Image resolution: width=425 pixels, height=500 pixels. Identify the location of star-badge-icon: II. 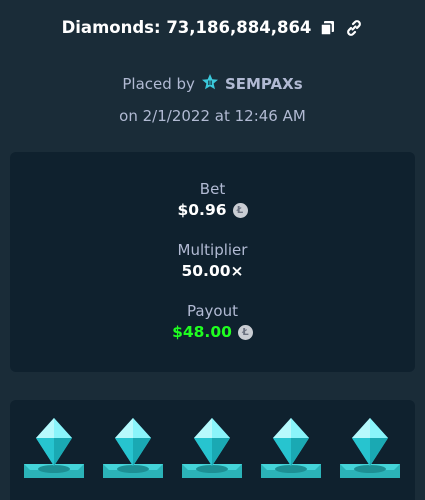
(210, 84).